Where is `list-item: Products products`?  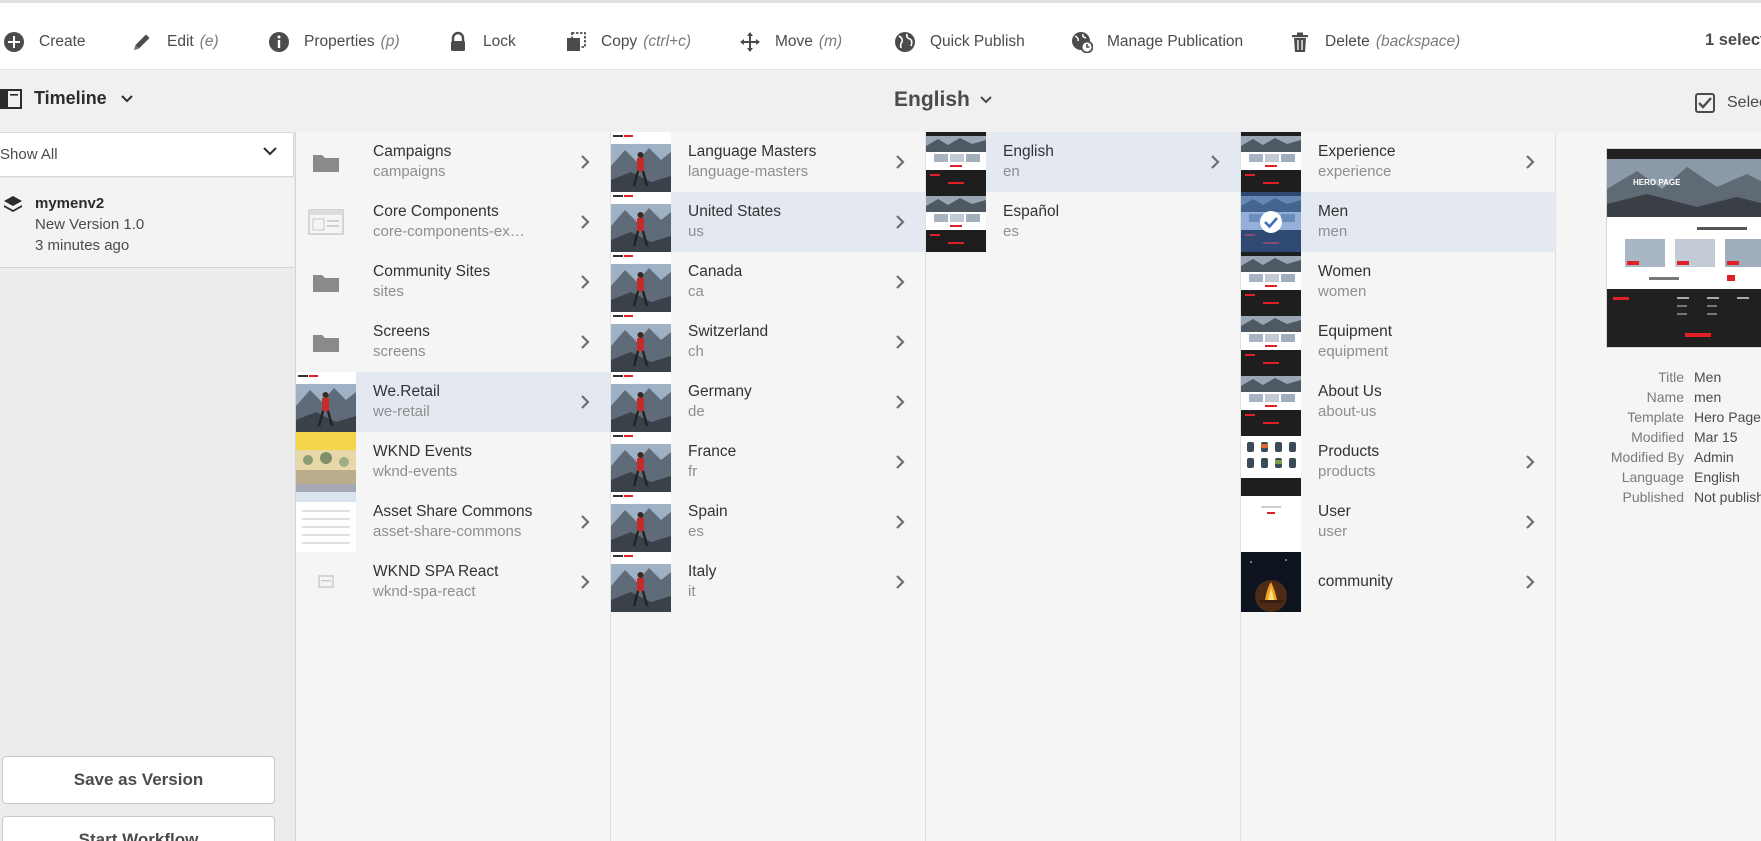 list-item: Products products is located at coordinates (1398, 462).